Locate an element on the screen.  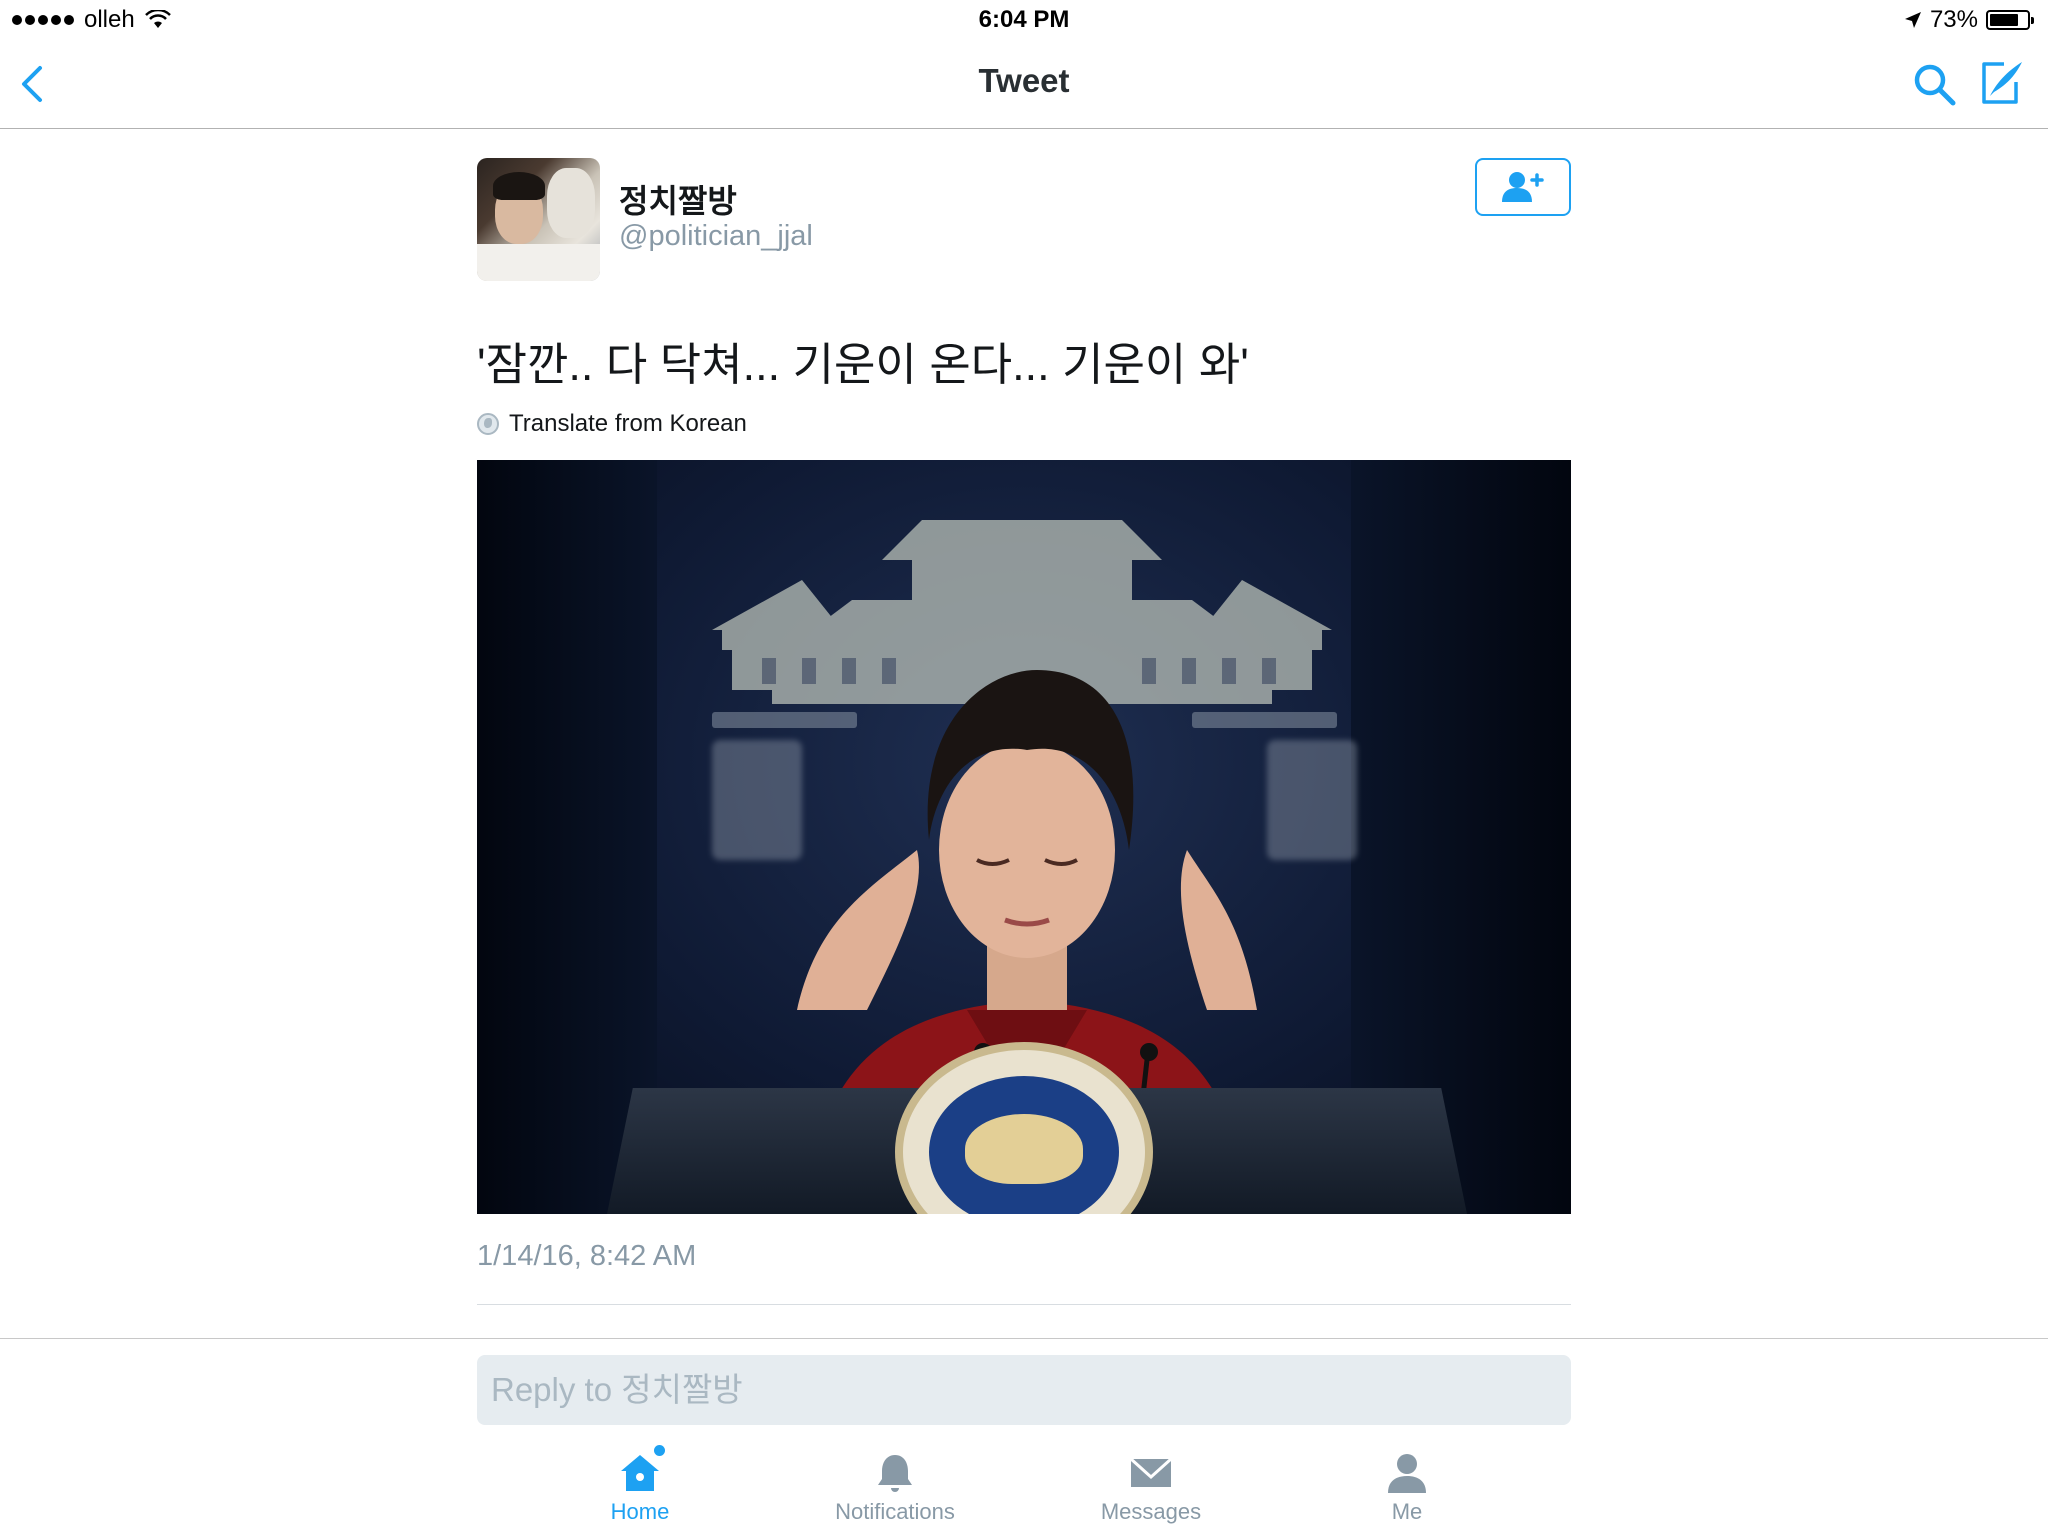
tweet-text: '잠깐.. 다 닥쳐... 기운이 온다... 기운이 와' is located at coordinates (863, 364).